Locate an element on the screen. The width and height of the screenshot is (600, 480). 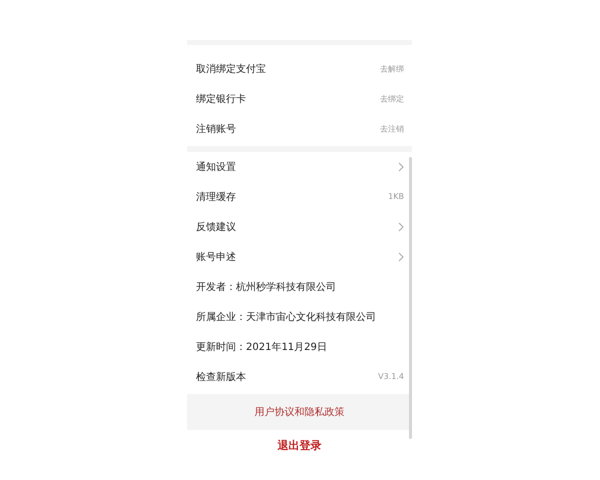
row-label: 开发者：杭州秒学科技有限公司 is located at coordinates (266, 287).